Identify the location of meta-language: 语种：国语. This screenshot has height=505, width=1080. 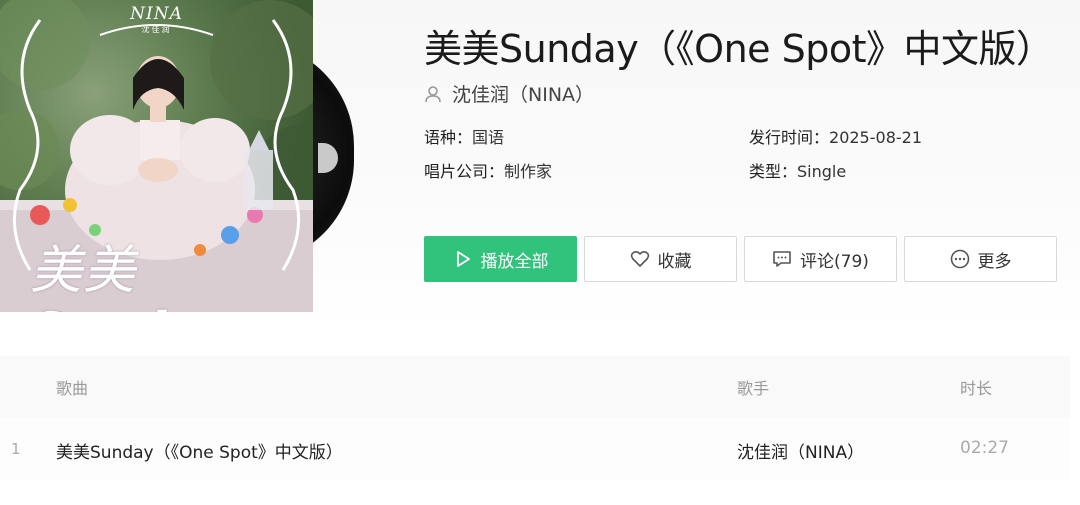
(464, 136).